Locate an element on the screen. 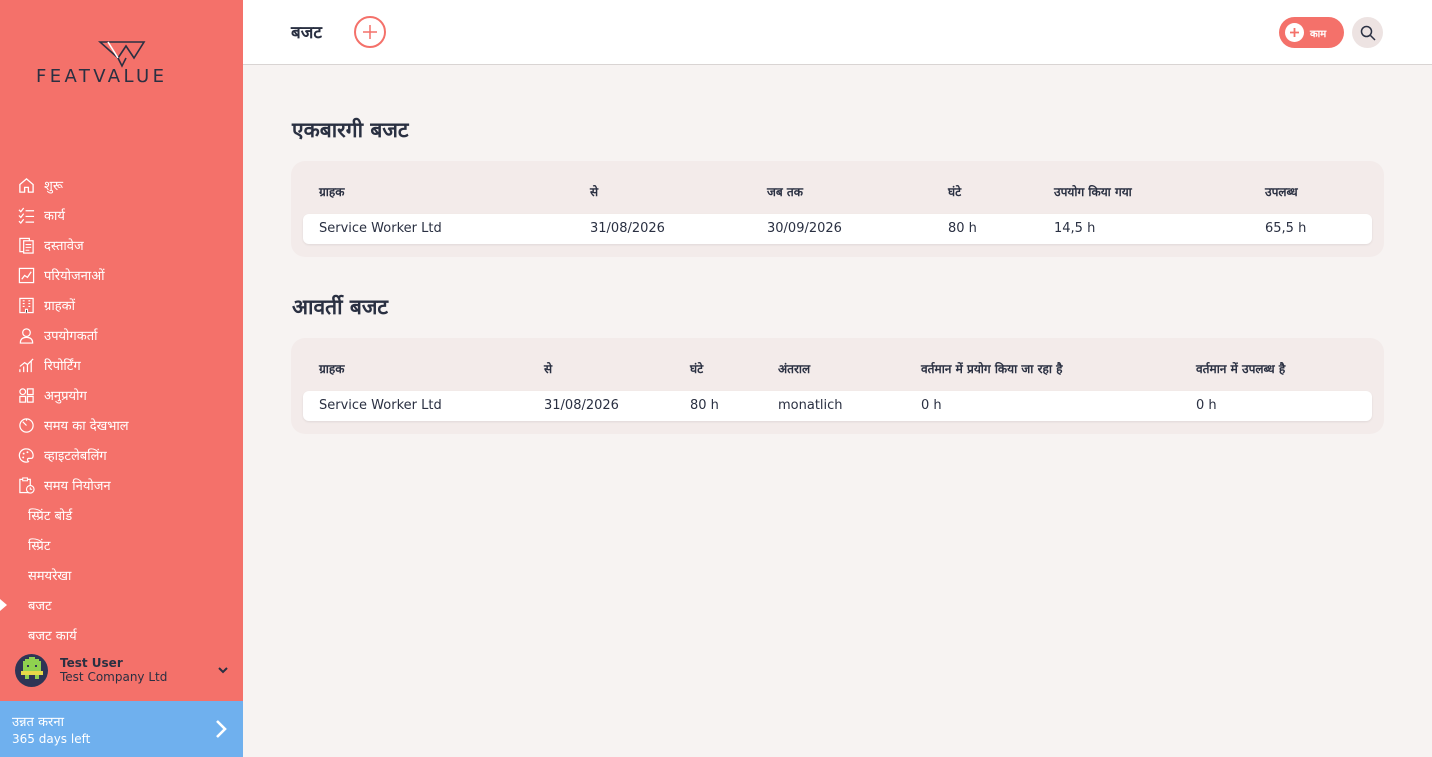 This screenshot has width=1432, height=757. nav-label: ग्राहकों is located at coordinates (59, 306).